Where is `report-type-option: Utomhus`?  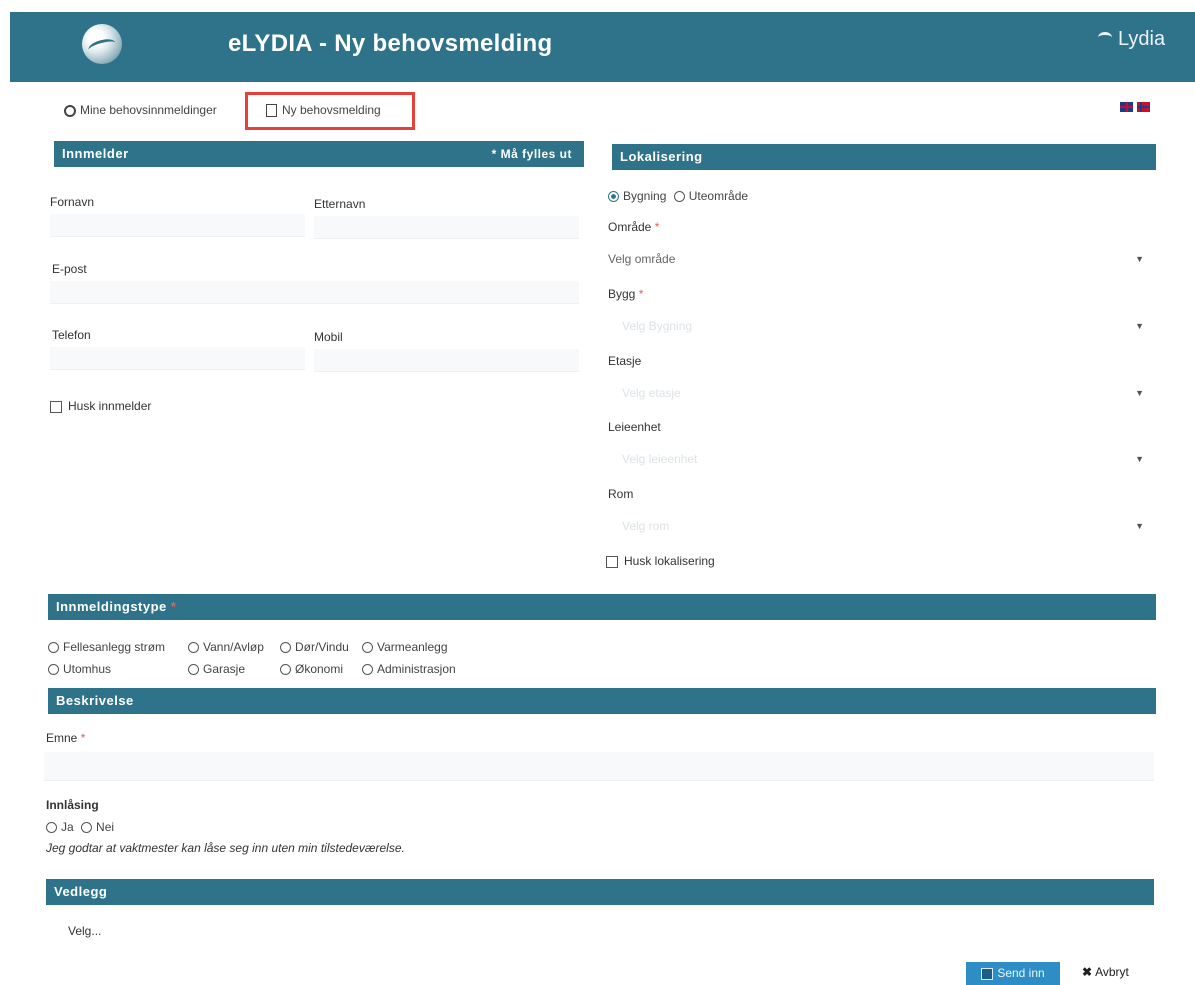 report-type-option: Utomhus is located at coordinates (79, 669).